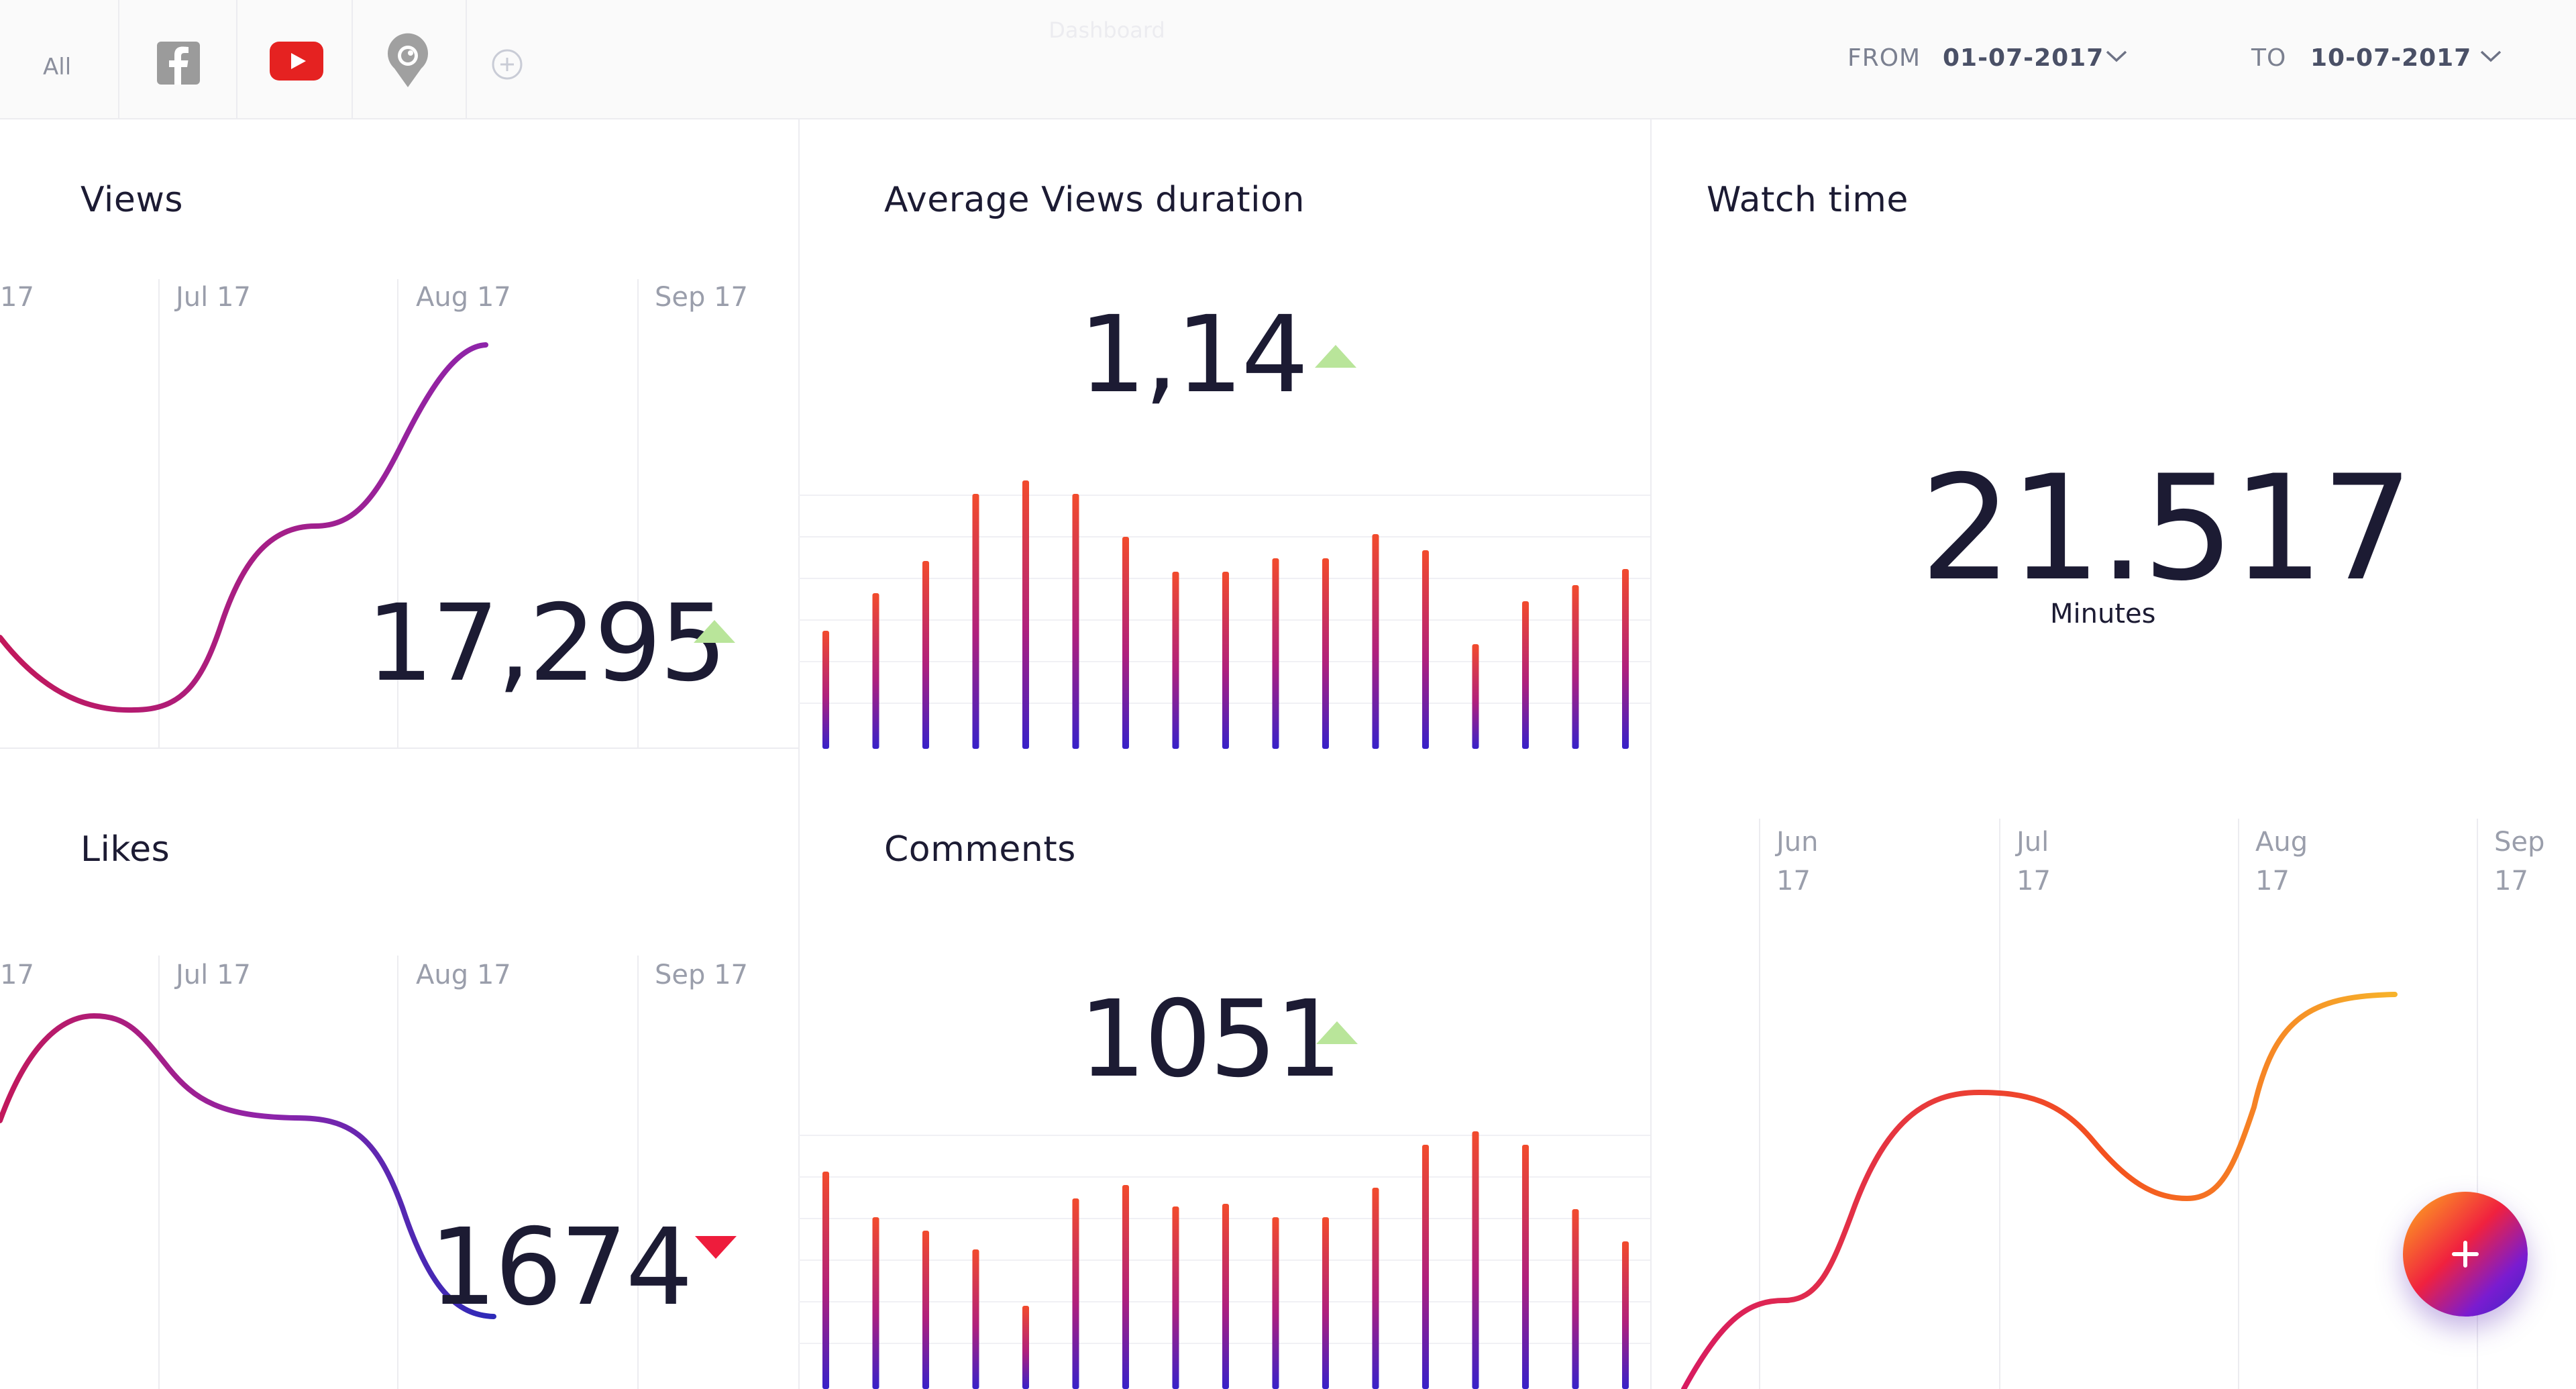 The height and width of the screenshot is (1389, 2576). What do you see at coordinates (1194, 355) in the screenshot?
I see `avg-duration-value: 1,14` at bounding box center [1194, 355].